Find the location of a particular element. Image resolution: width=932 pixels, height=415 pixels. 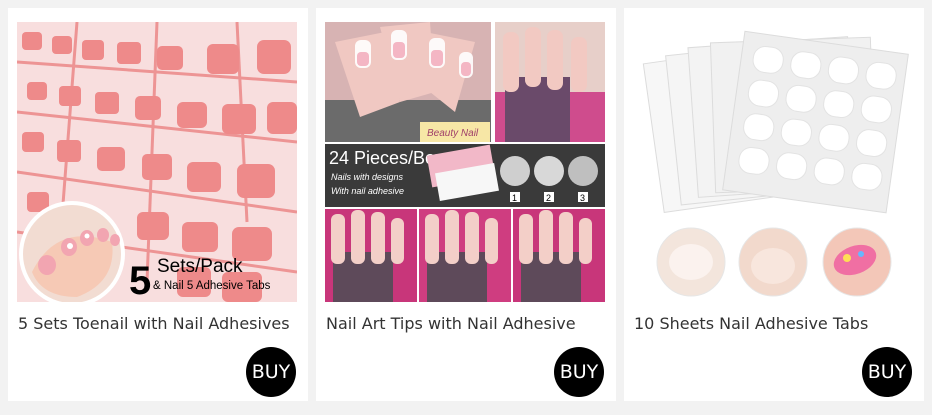

step-1-label: 1 is located at coordinates (514, 198).